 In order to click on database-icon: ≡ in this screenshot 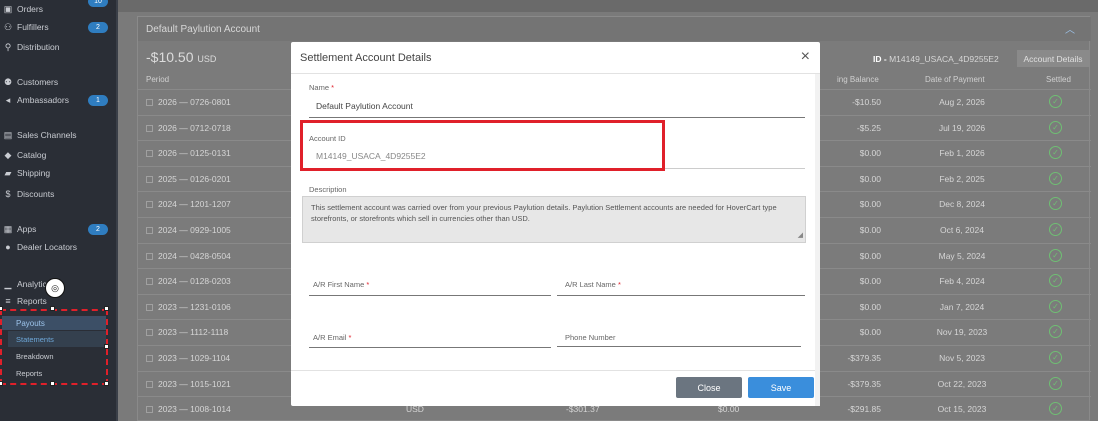, I will do `click(8, 301)`.